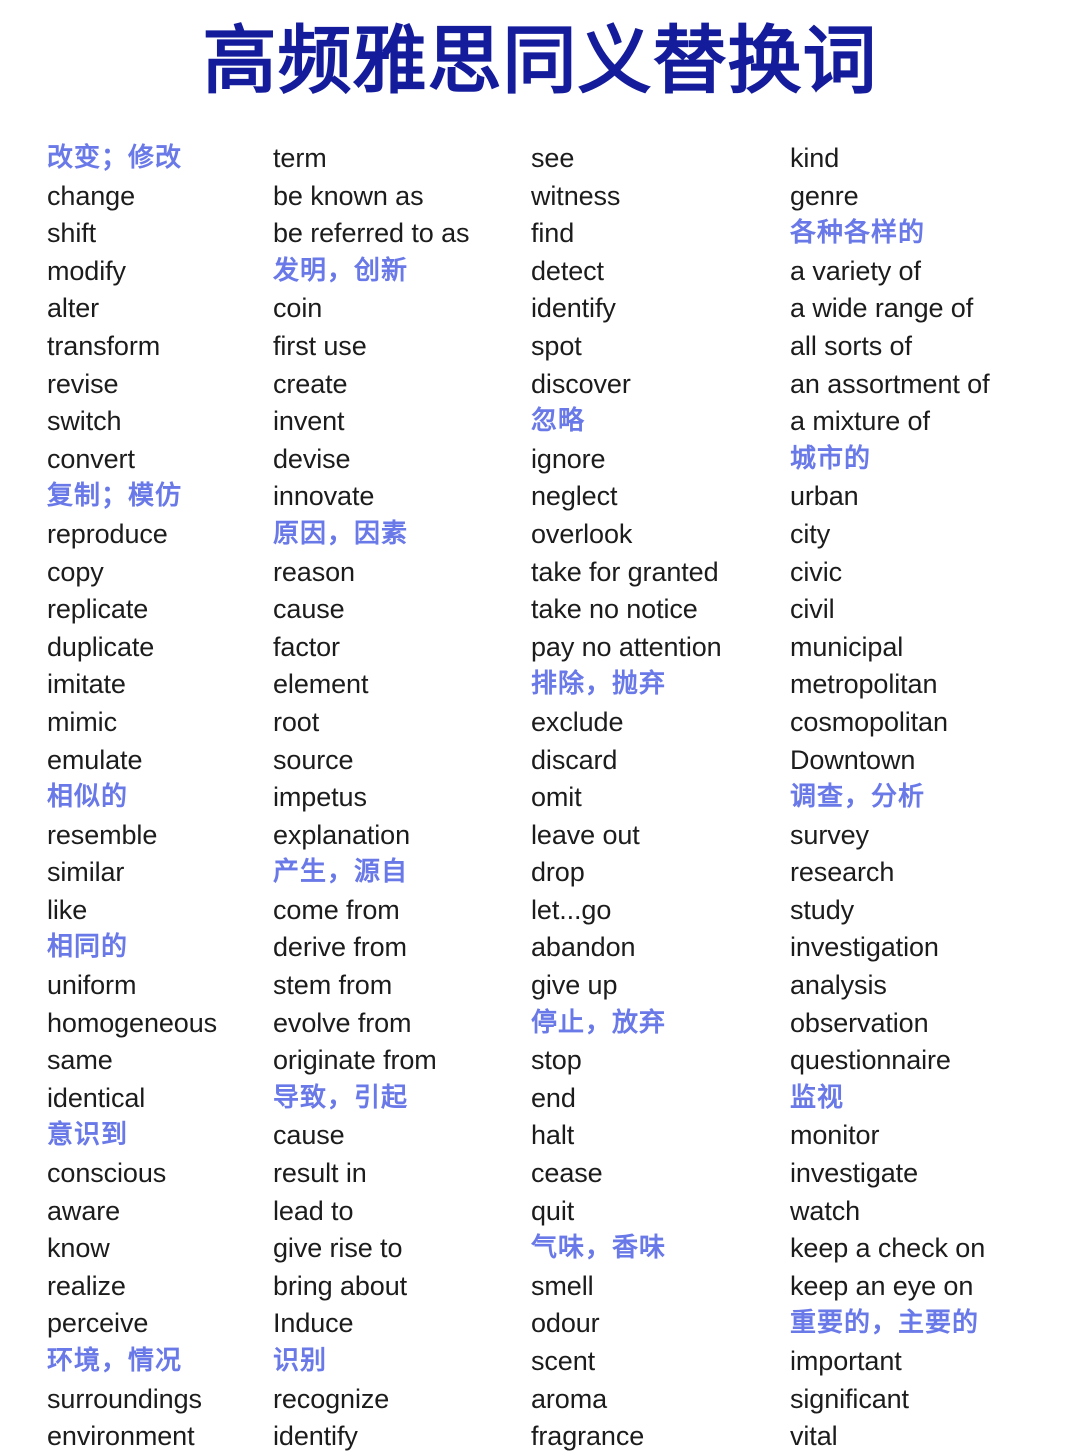  Describe the element at coordinates (115, 158) in the screenshot. I see `category-heading: 改变；修改` at that location.